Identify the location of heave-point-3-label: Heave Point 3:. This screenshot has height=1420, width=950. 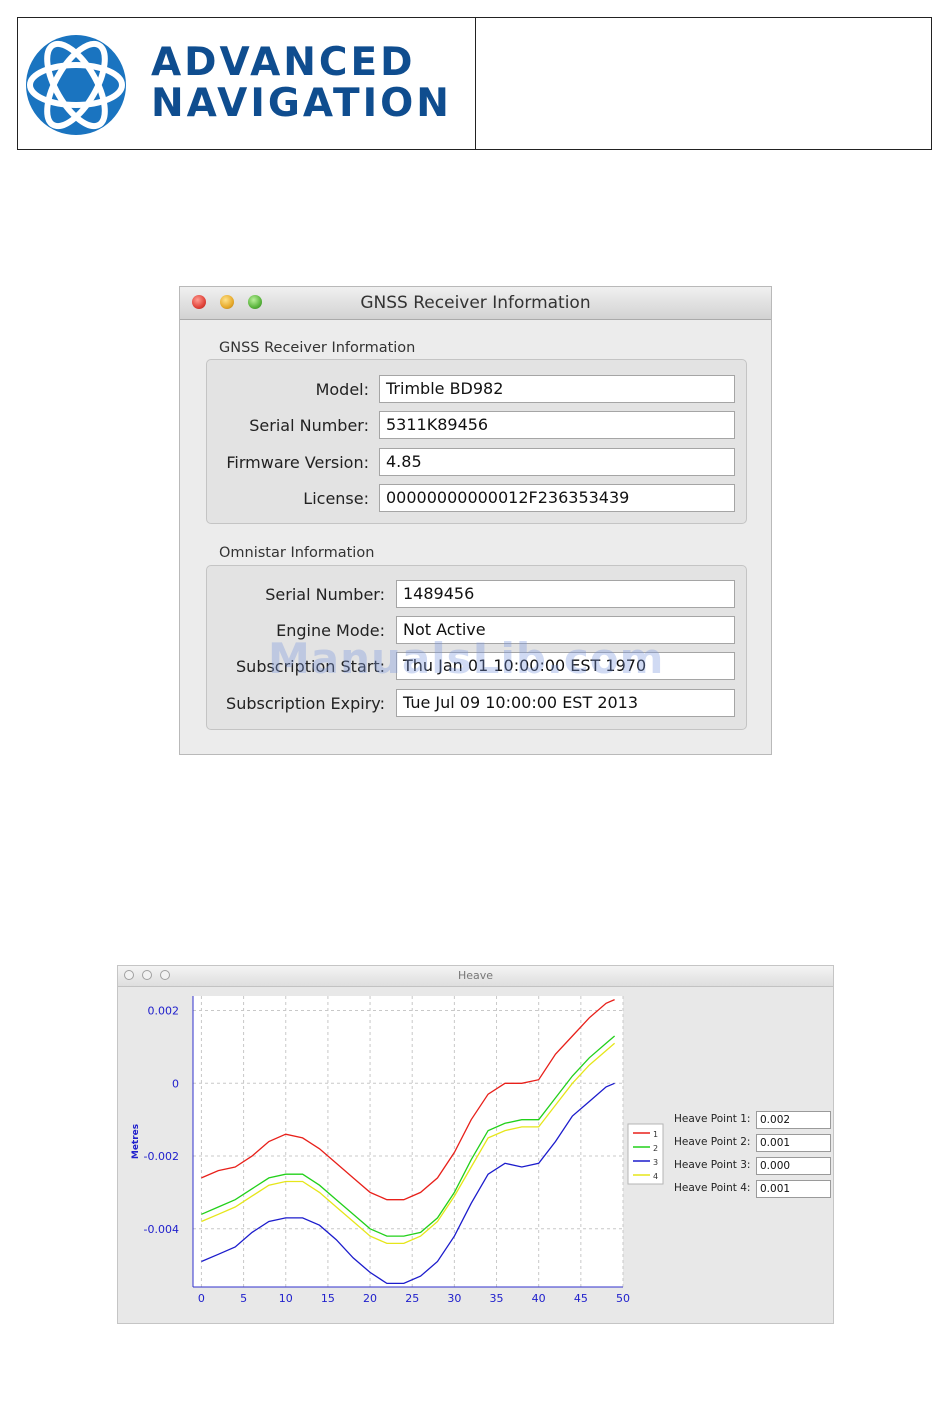
(712, 1165).